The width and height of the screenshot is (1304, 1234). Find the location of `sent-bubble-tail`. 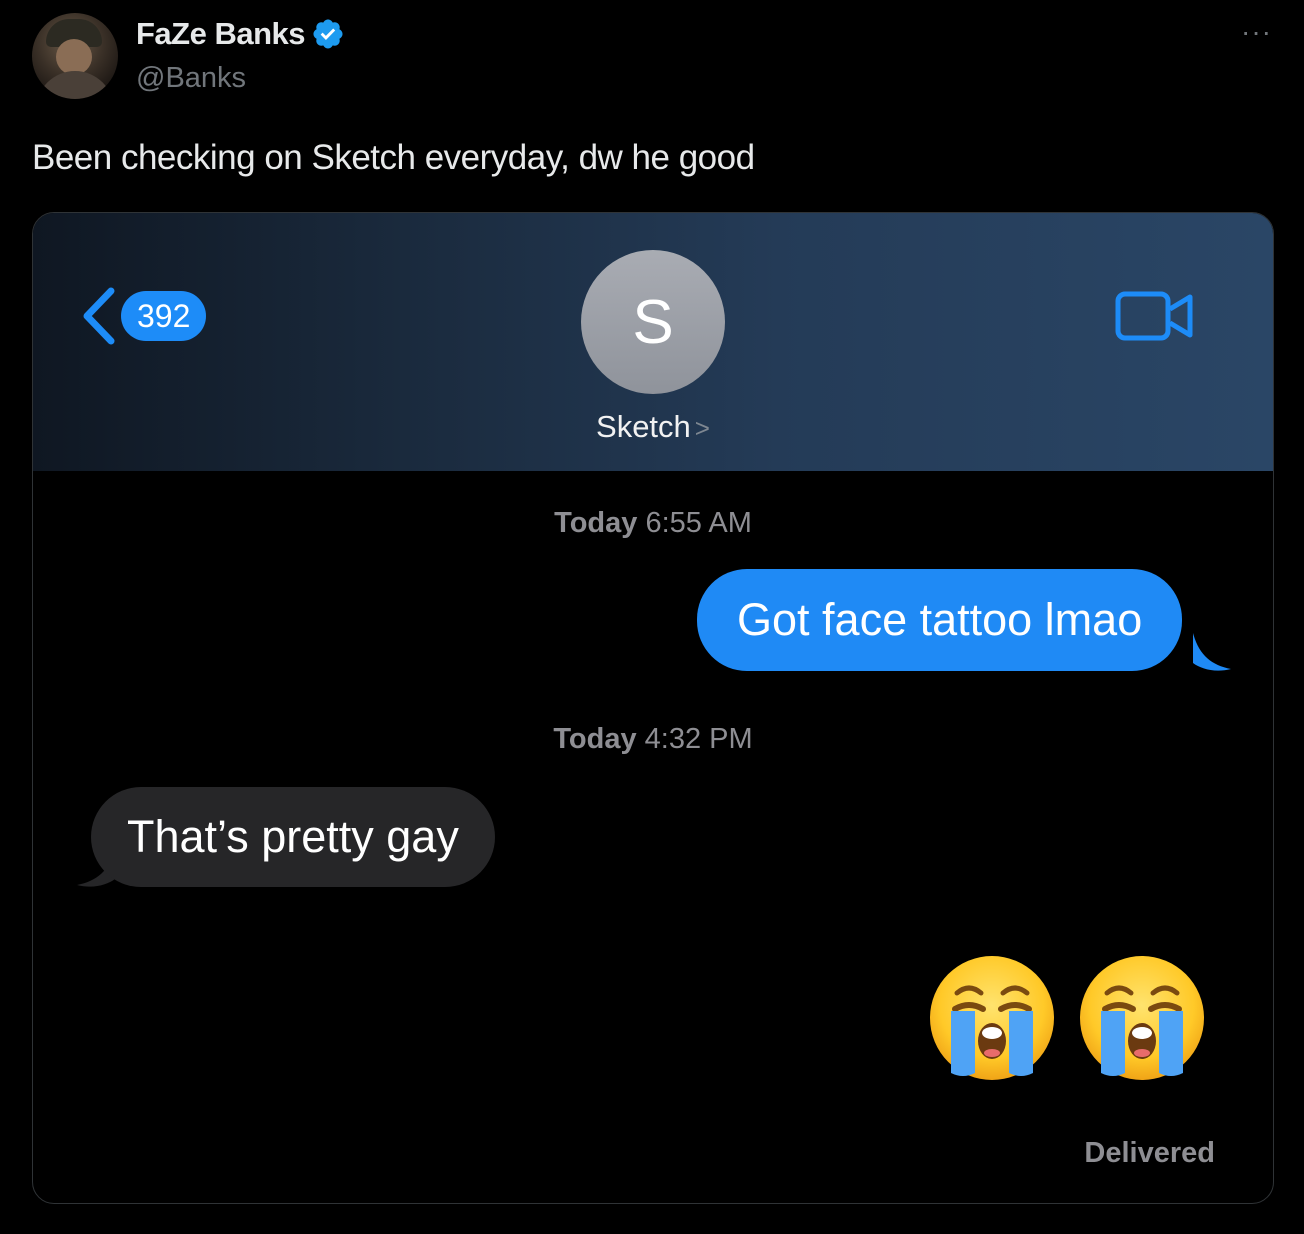

sent-bubble-tail is located at coordinates (1212, 652).